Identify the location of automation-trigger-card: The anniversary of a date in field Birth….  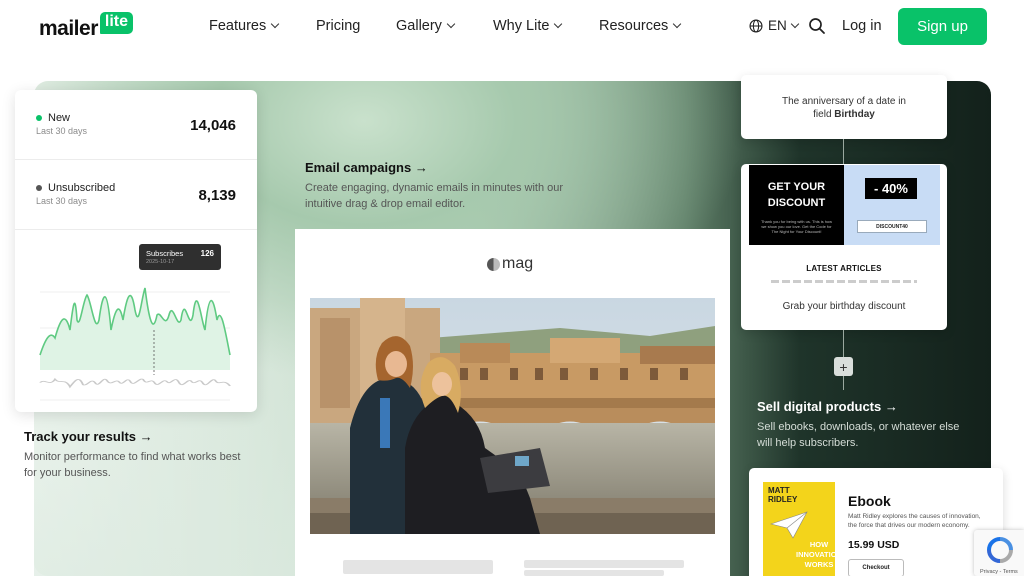
(844, 107).